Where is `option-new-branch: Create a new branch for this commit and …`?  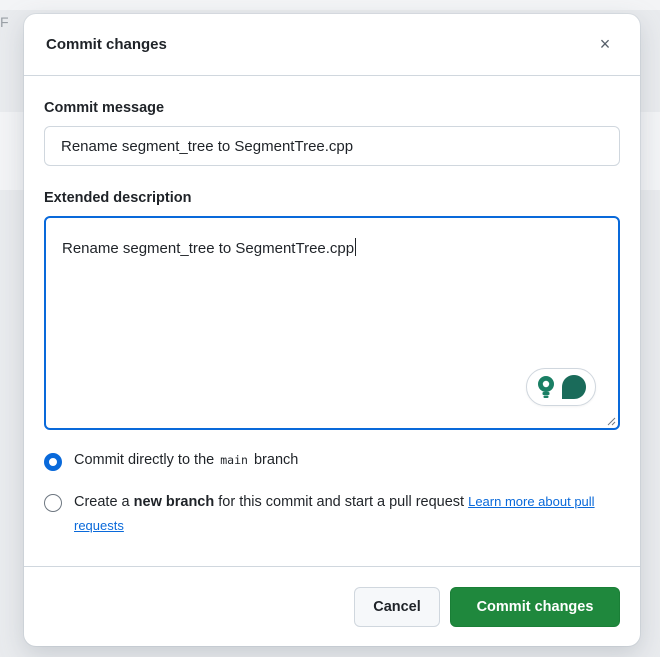
option-new-branch: Create a new branch for this commit and … is located at coordinates (332, 515).